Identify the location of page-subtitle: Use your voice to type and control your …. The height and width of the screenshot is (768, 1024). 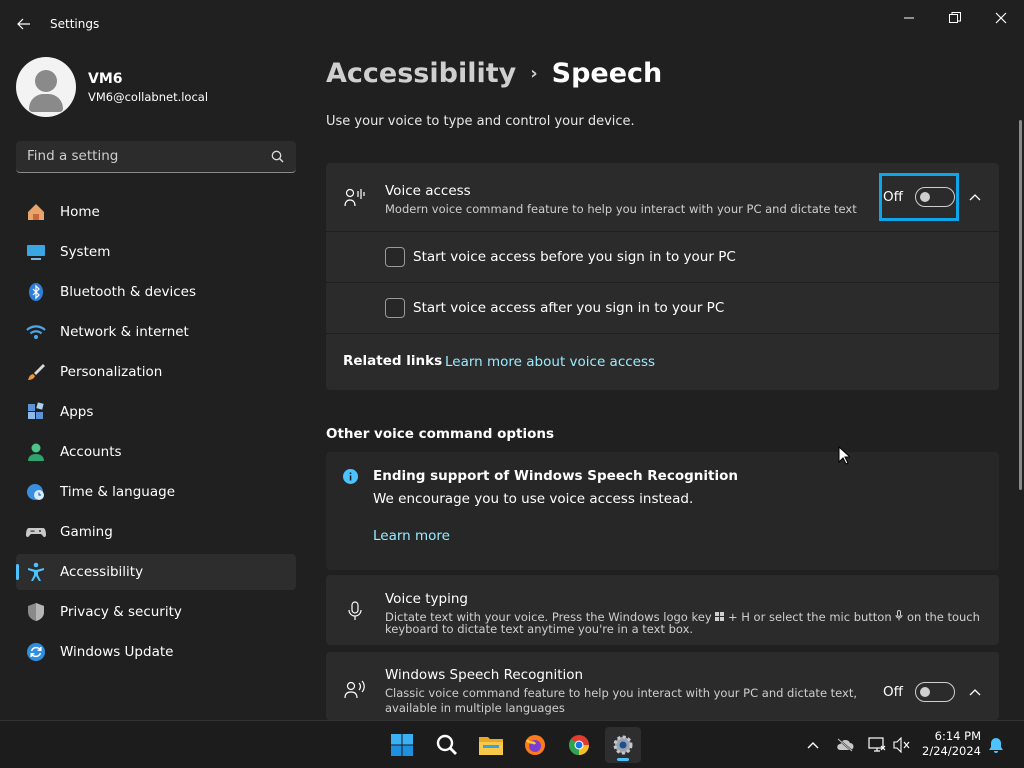
(480, 121).